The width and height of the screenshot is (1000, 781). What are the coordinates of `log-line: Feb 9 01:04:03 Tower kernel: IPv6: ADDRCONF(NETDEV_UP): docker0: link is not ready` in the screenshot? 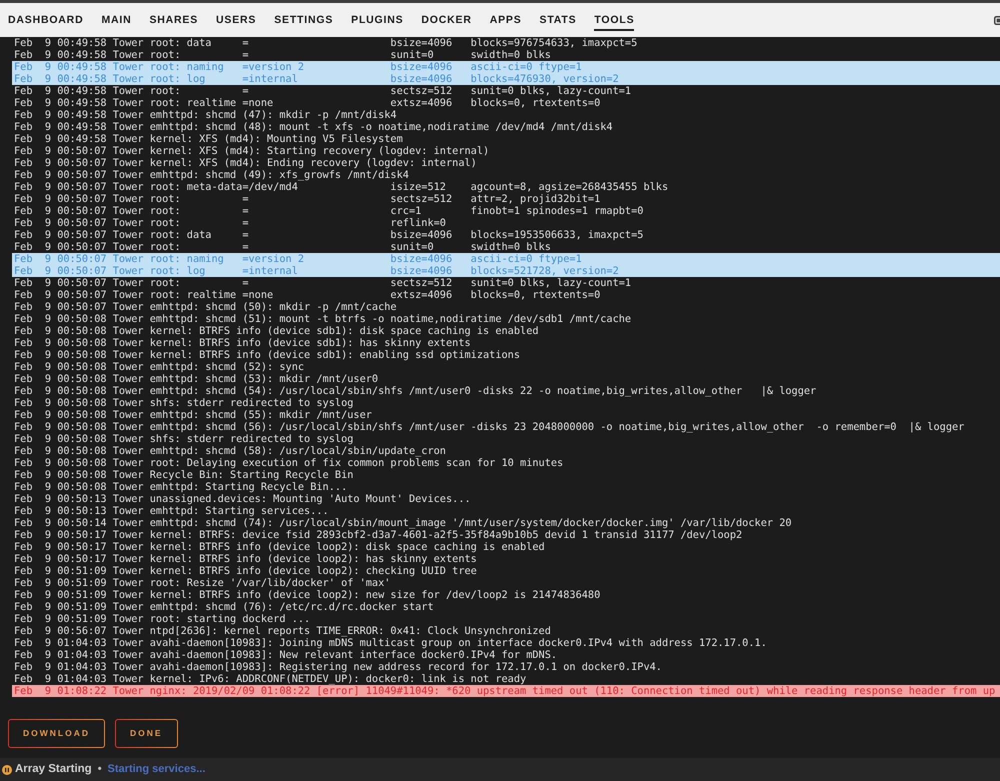 It's located at (269, 679).